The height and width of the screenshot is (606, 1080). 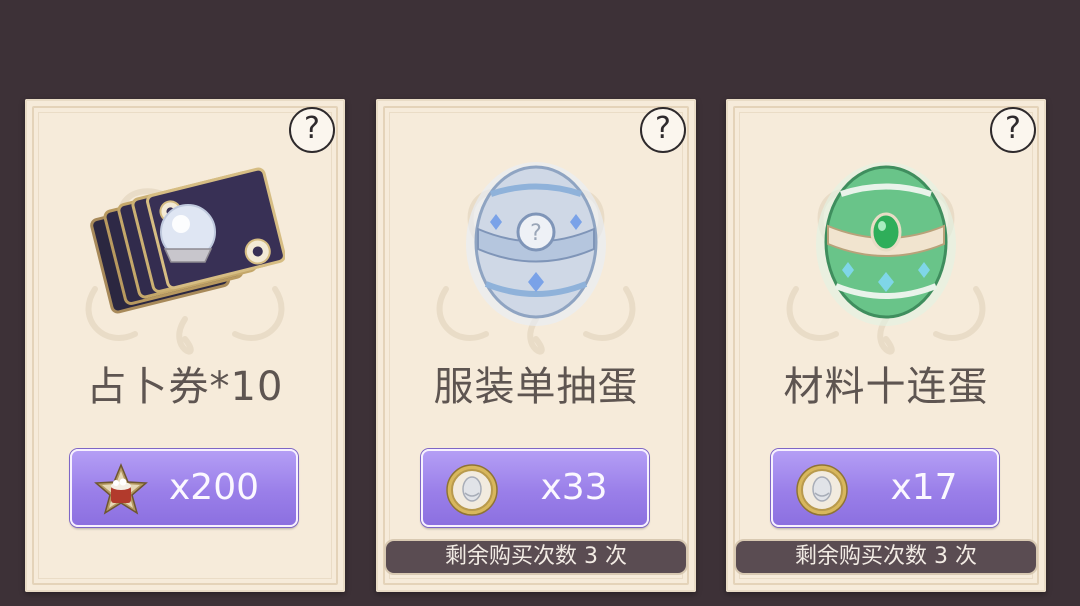 I want to click on star-drum-badge-icon, so click(x=121, y=489).